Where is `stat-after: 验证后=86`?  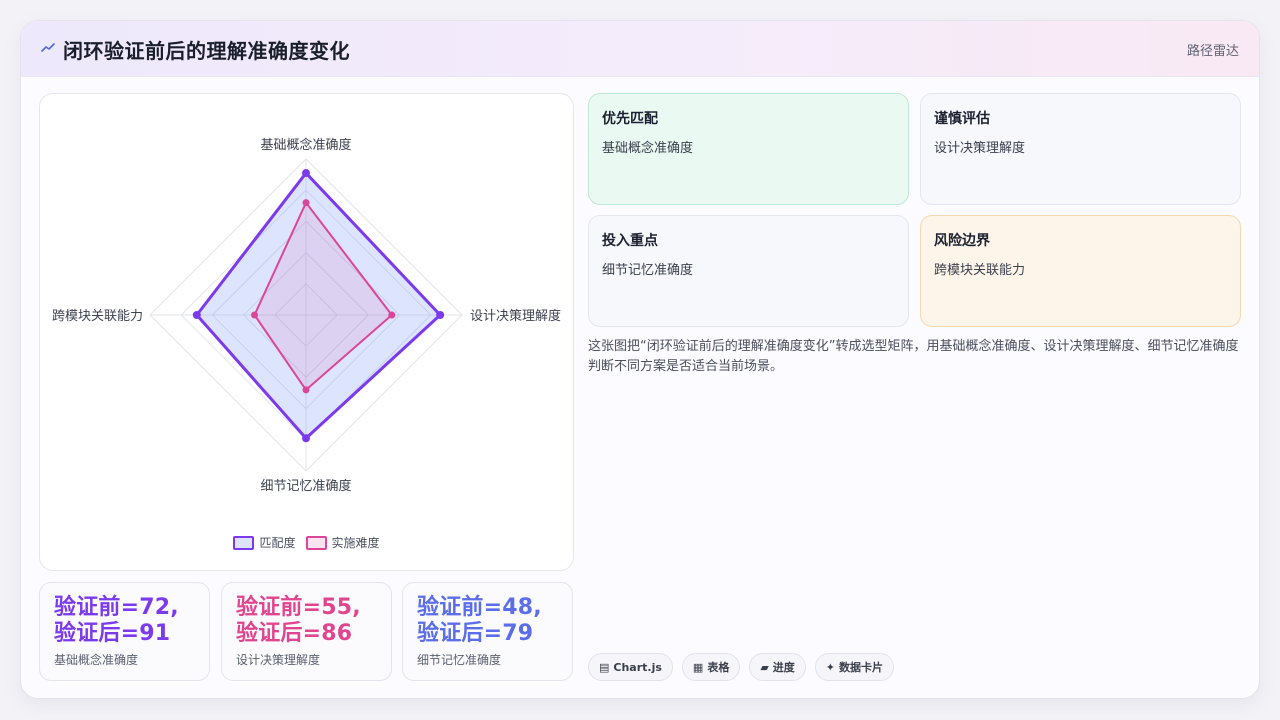 stat-after: 验证后=86 is located at coordinates (294, 633).